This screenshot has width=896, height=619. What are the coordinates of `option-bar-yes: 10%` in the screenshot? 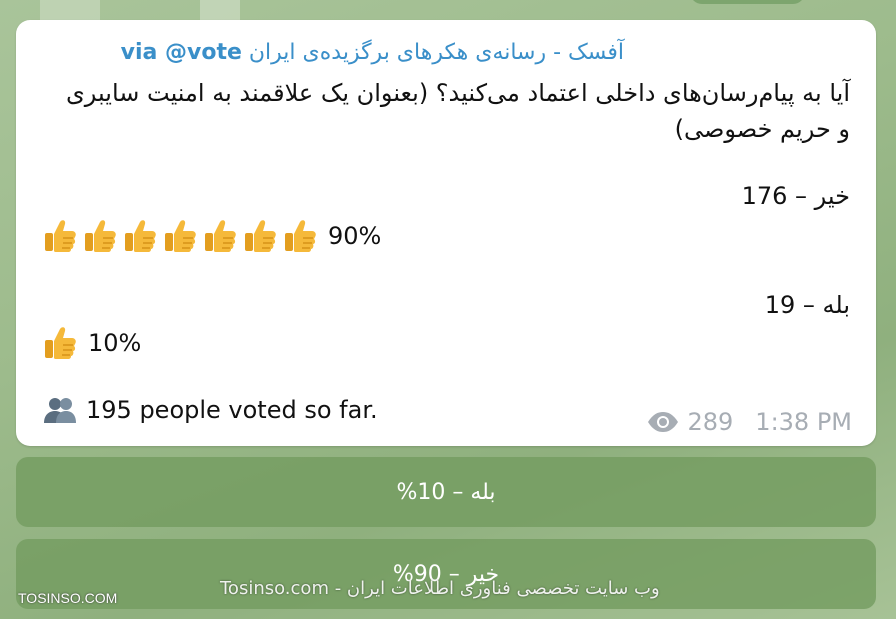 It's located at (91, 343).